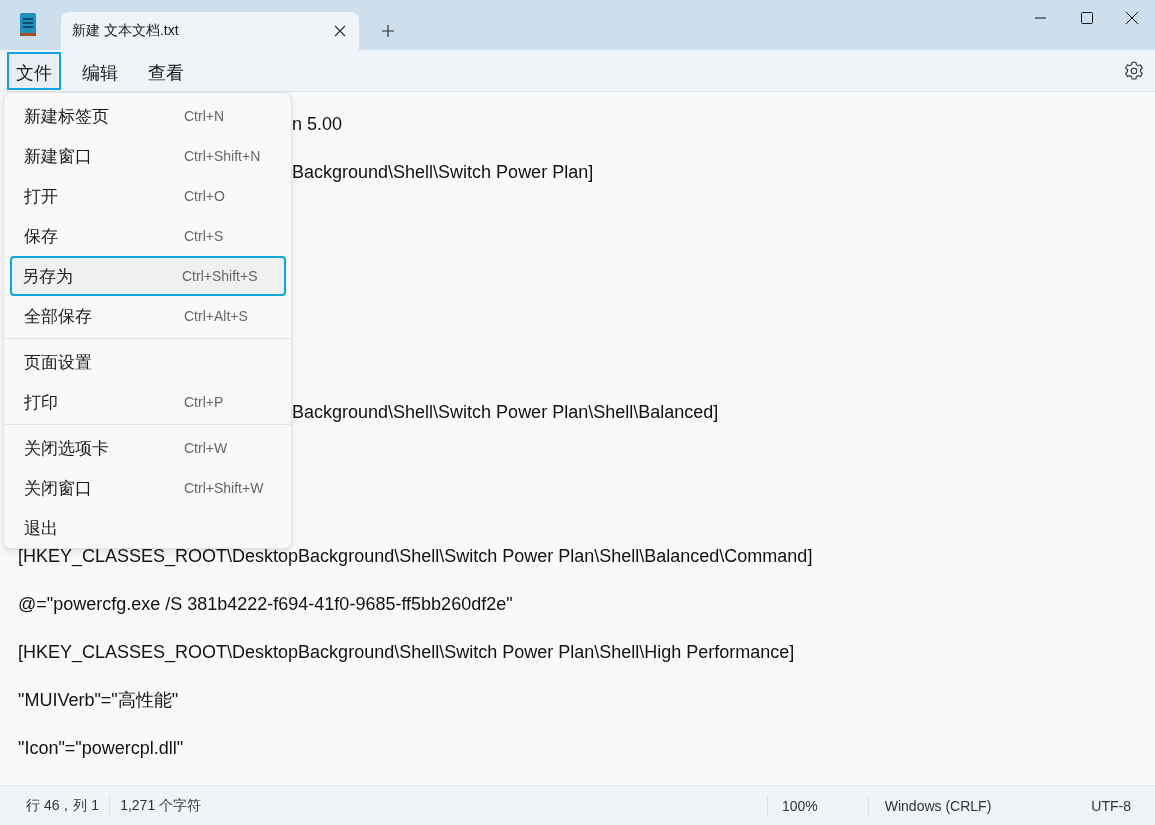  What do you see at coordinates (166, 70) in the screenshot?
I see `menu-bar-item: 查看` at bounding box center [166, 70].